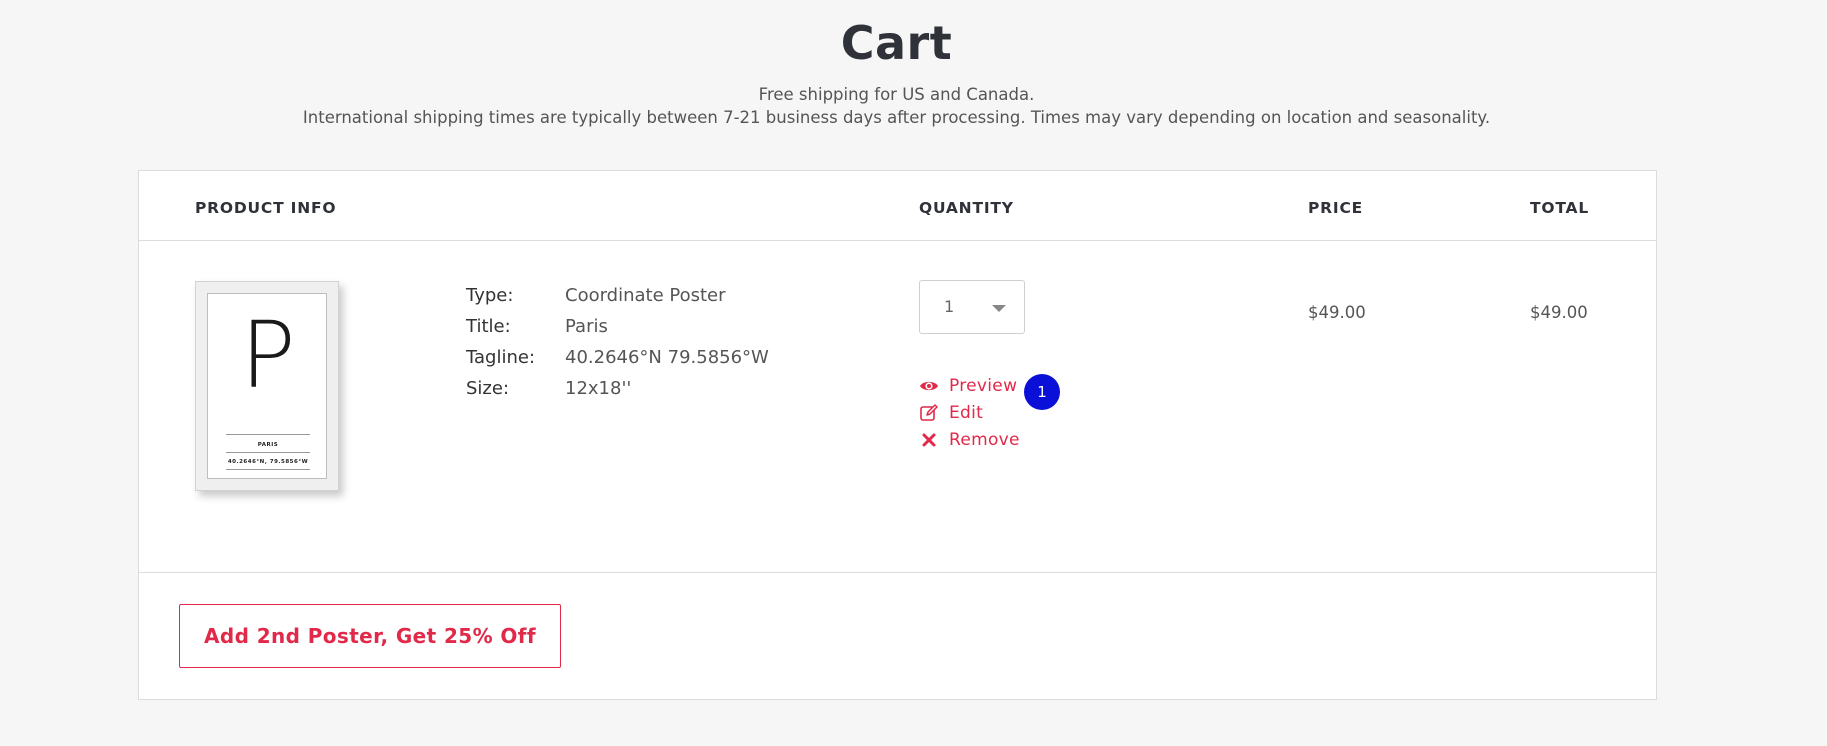 Image resolution: width=1827 pixels, height=746 pixels. Describe the element at coordinates (268, 355) in the screenshot. I see `poster-letter: P` at that location.